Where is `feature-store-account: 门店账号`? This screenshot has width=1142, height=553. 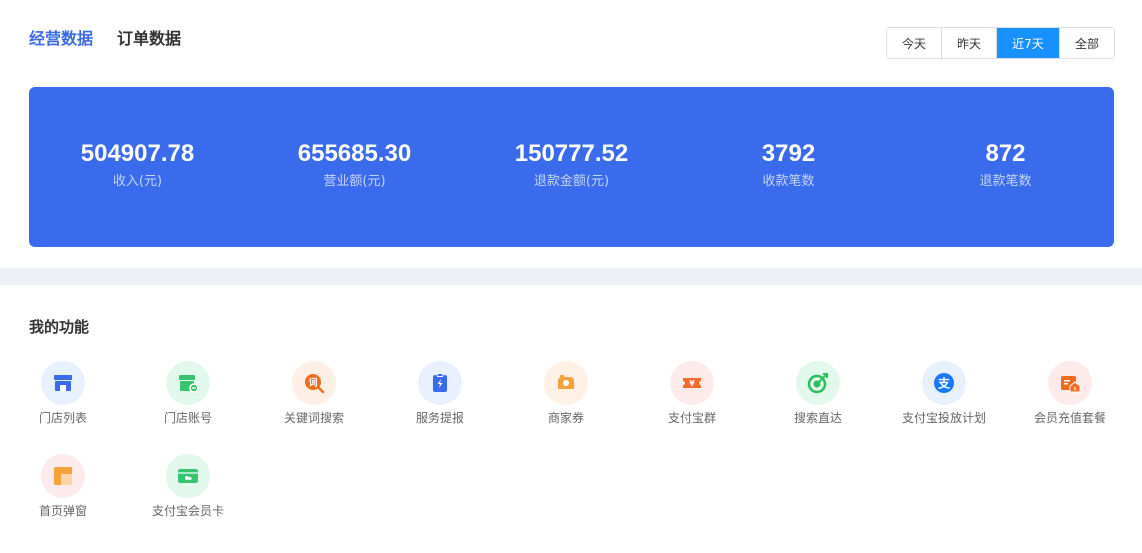 feature-store-account: 门店账号 is located at coordinates (188, 393).